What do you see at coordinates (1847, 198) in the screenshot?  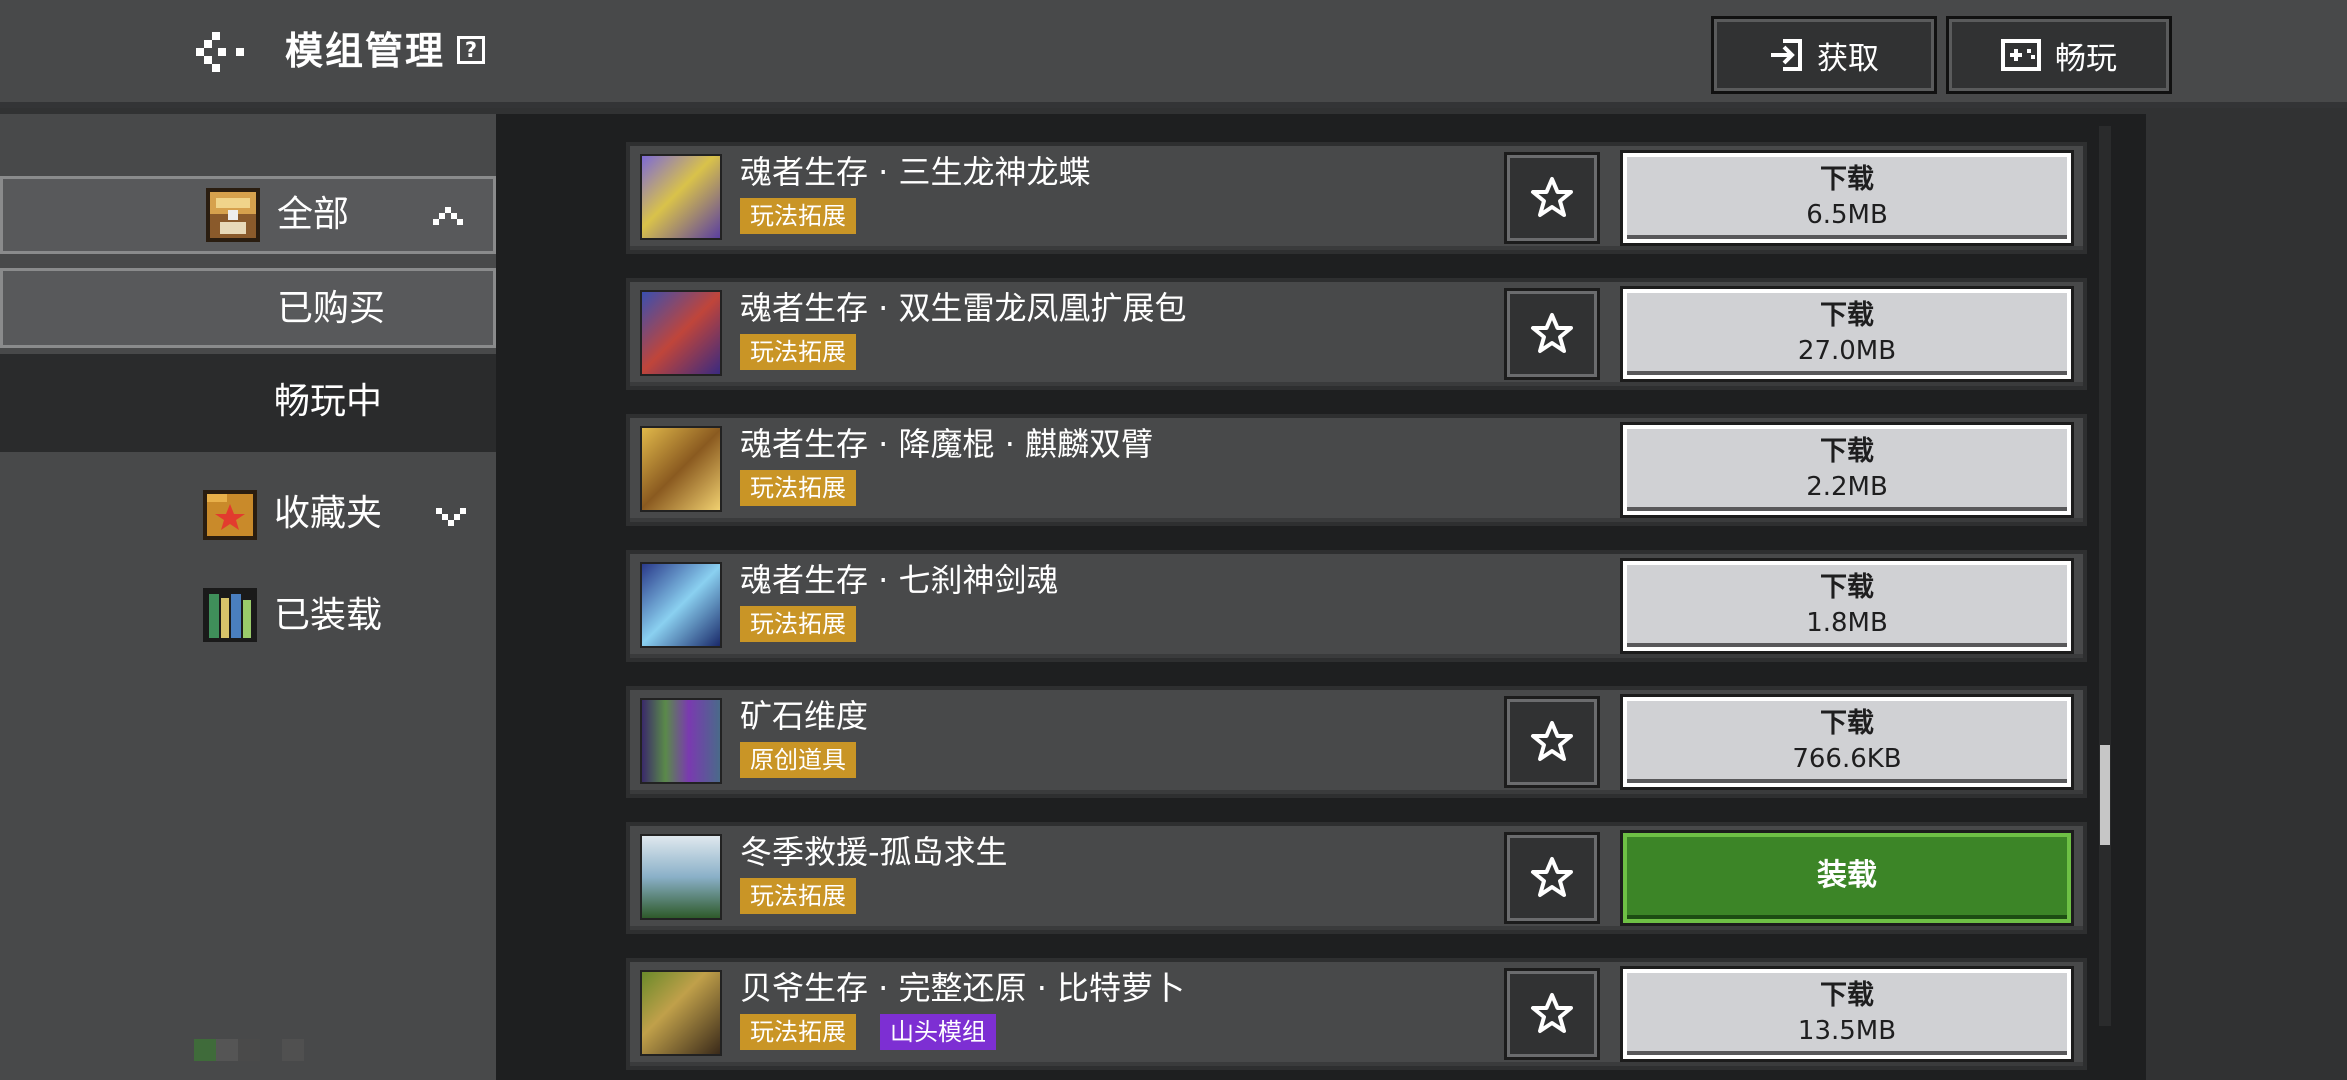 I see `download-button: 下载 6.5MB` at bounding box center [1847, 198].